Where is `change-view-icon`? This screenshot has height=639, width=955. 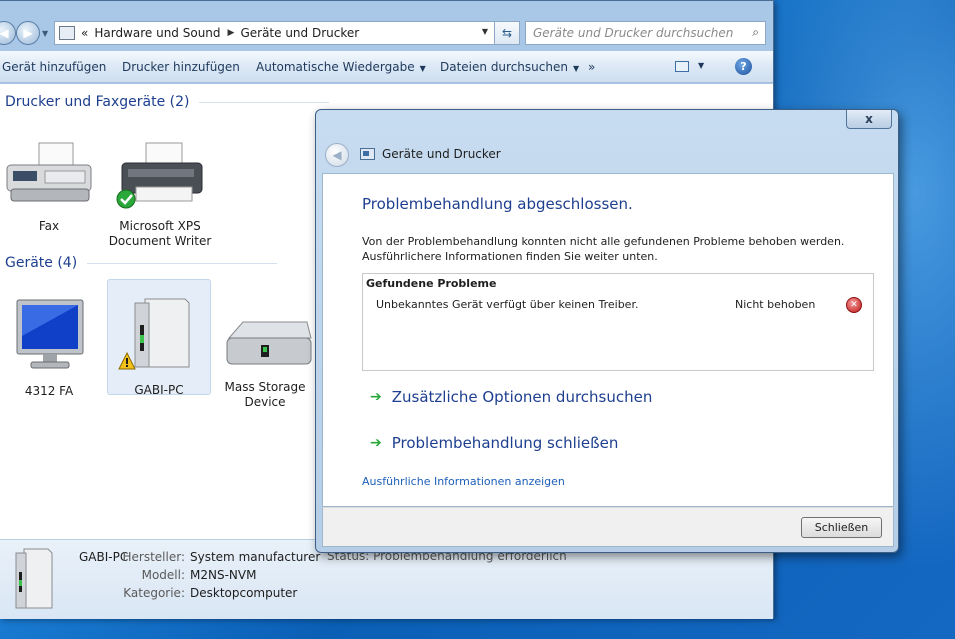 change-view-icon is located at coordinates (682, 66).